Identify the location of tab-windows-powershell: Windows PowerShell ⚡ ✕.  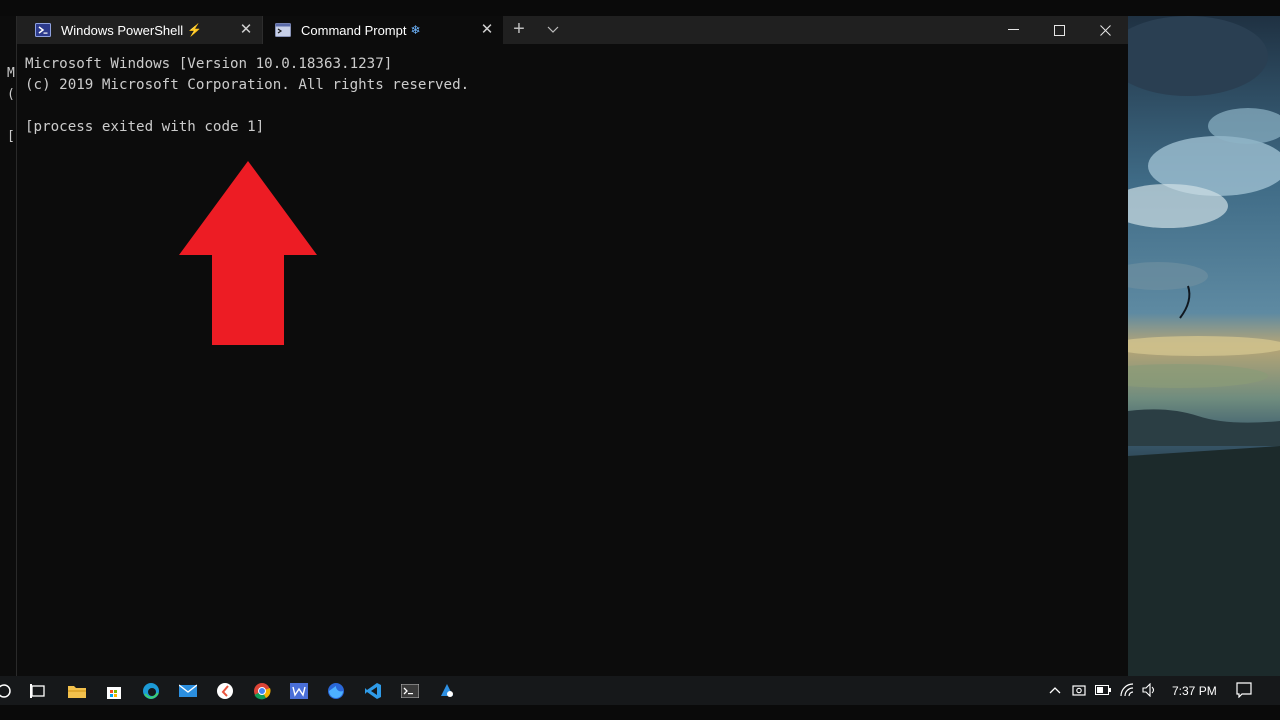
(140, 30).